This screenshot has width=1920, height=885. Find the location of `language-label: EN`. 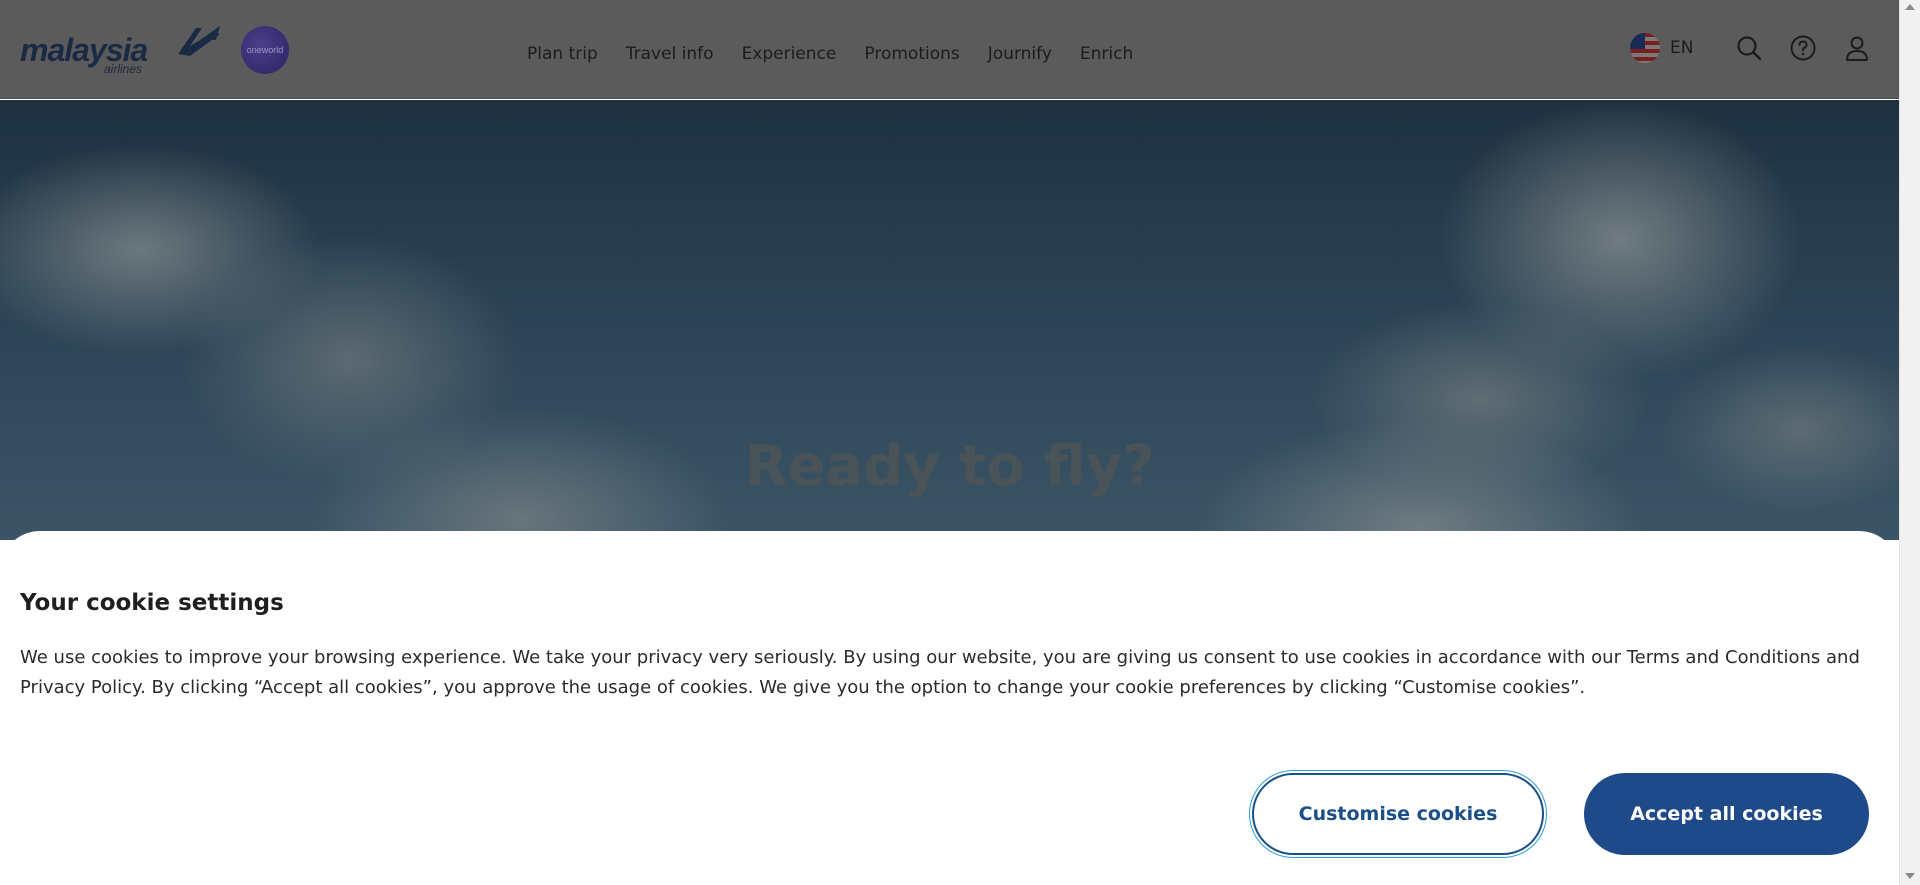

language-label: EN is located at coordinates (1682, 48).